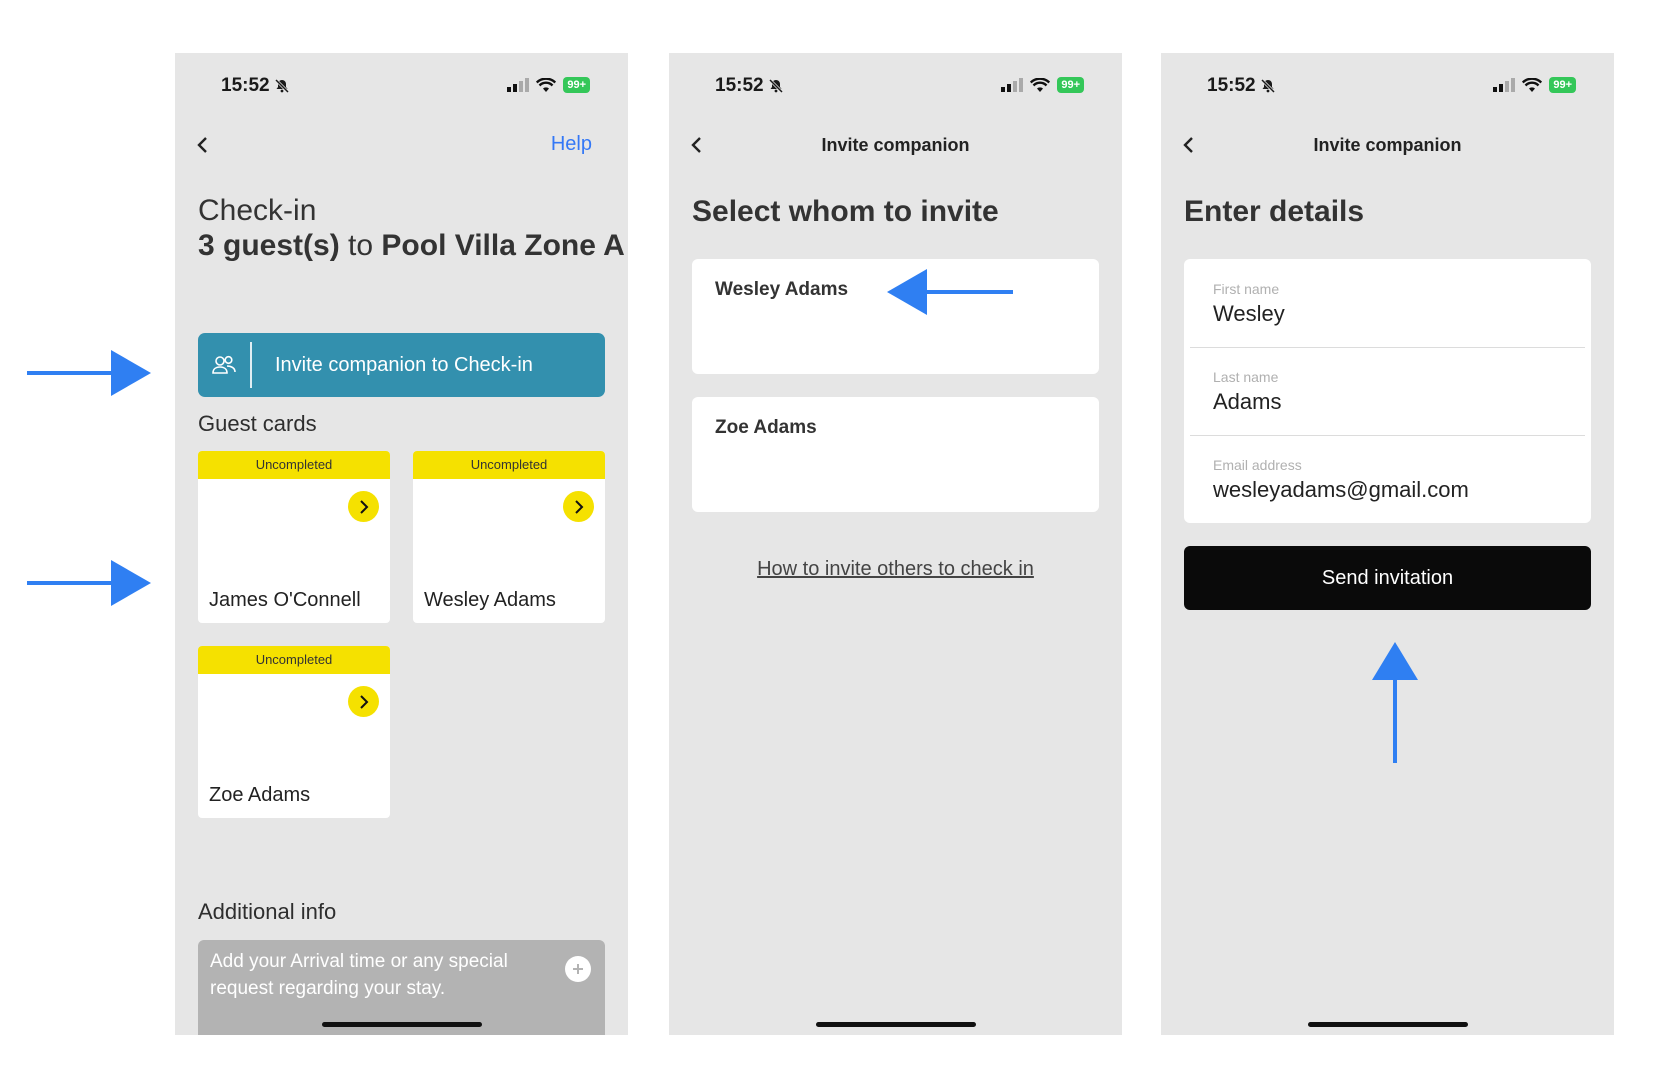  I want to click on checkin-label: Check-in, so click(257, 210).